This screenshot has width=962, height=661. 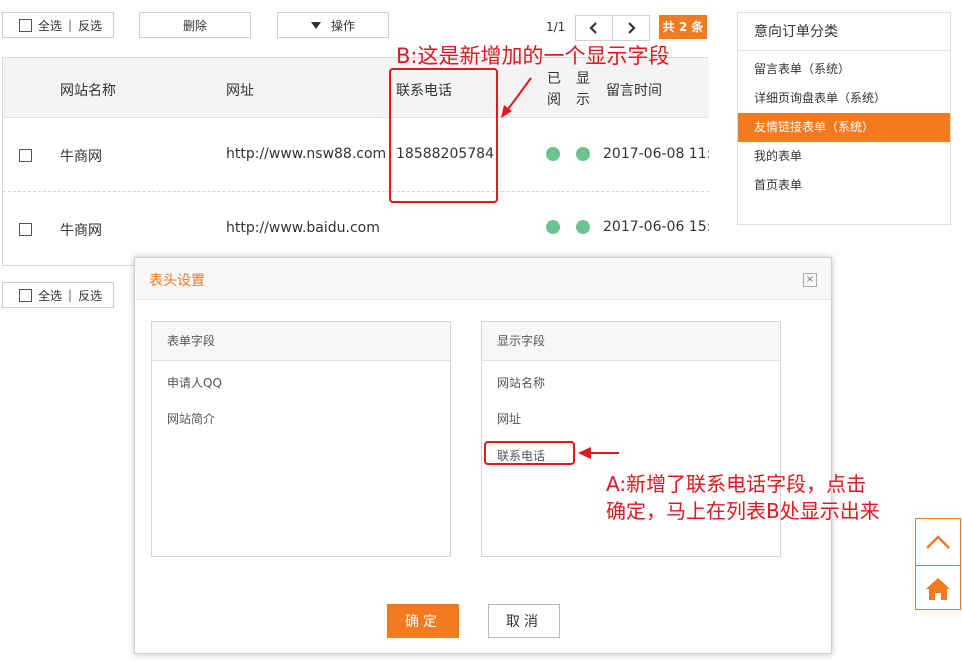 I want to click on select-toolbar-bottom: 全选 | 反选, so click(x=58, y=295).